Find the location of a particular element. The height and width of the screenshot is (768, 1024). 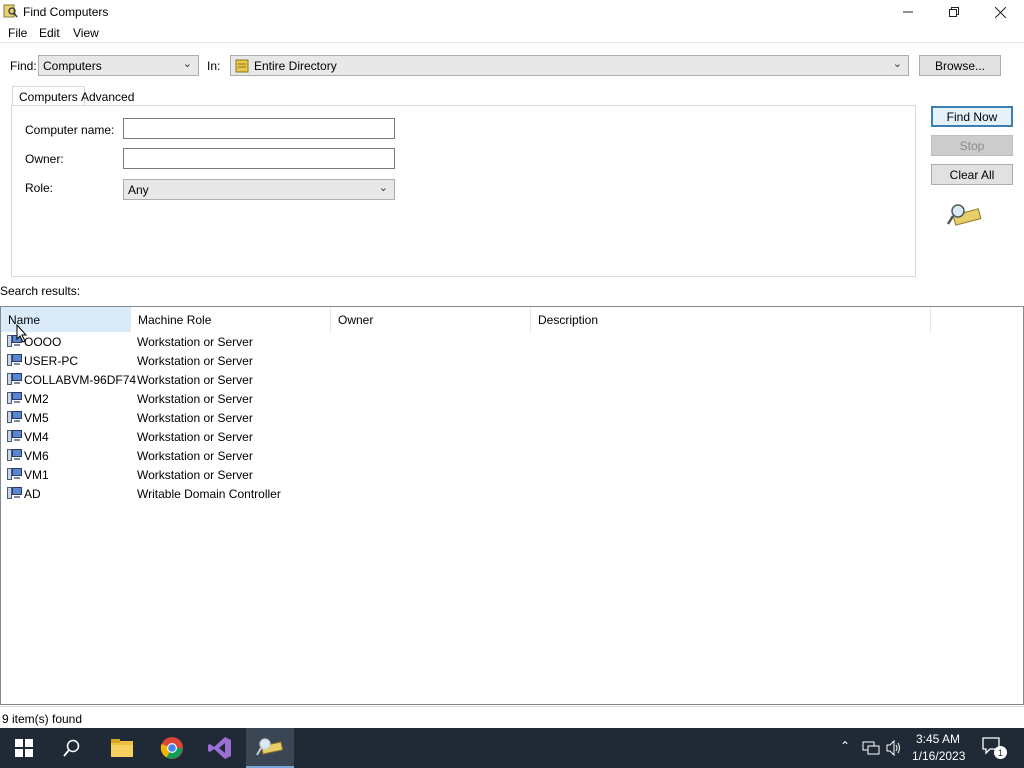

computer-name-input is located at coordinates (259, 128).